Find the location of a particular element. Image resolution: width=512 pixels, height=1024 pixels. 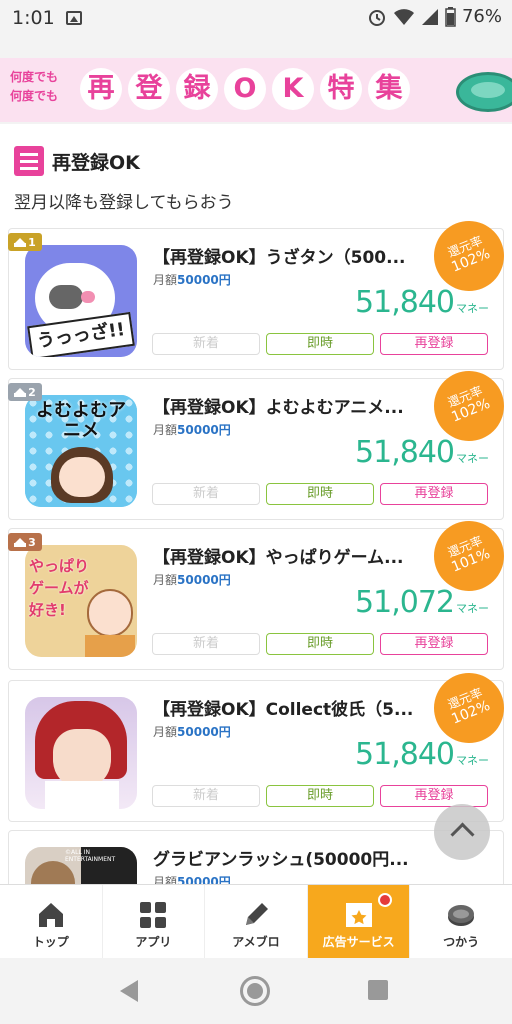

banner-char: O is located at coordinates (245, 89).